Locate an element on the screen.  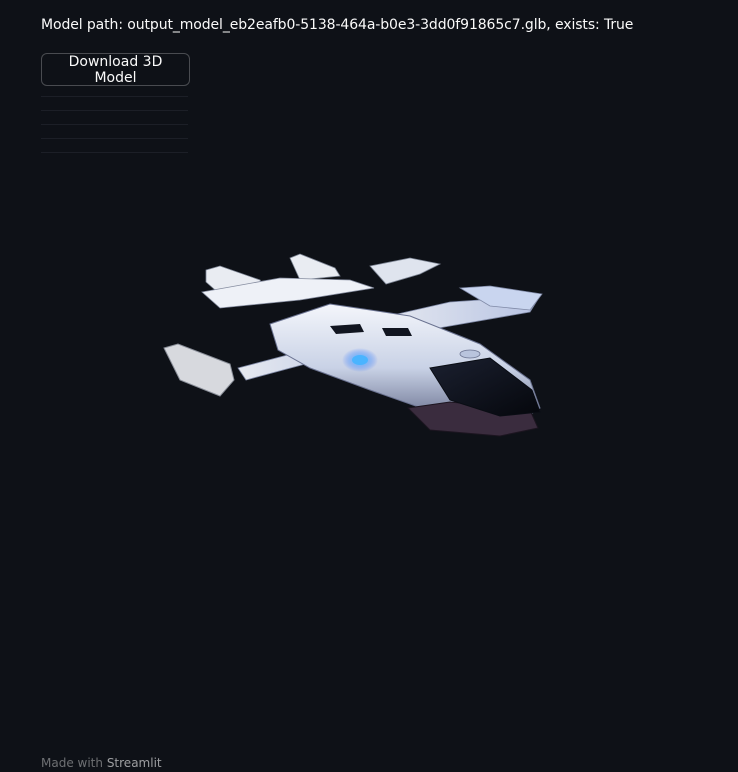
footer-made-with: Made with is located at coordinates (72, 763).